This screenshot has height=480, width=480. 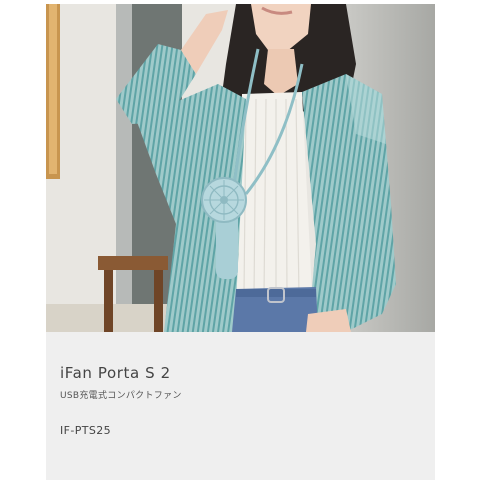 I want to click on model-number: IF-PTS25, so click(x=86, y=430).